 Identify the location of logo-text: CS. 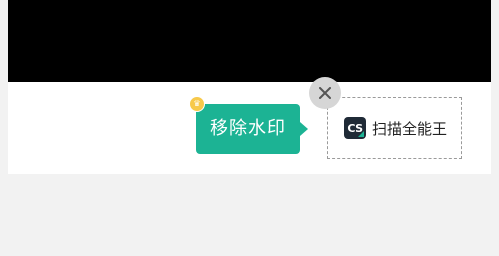
(355, 128).